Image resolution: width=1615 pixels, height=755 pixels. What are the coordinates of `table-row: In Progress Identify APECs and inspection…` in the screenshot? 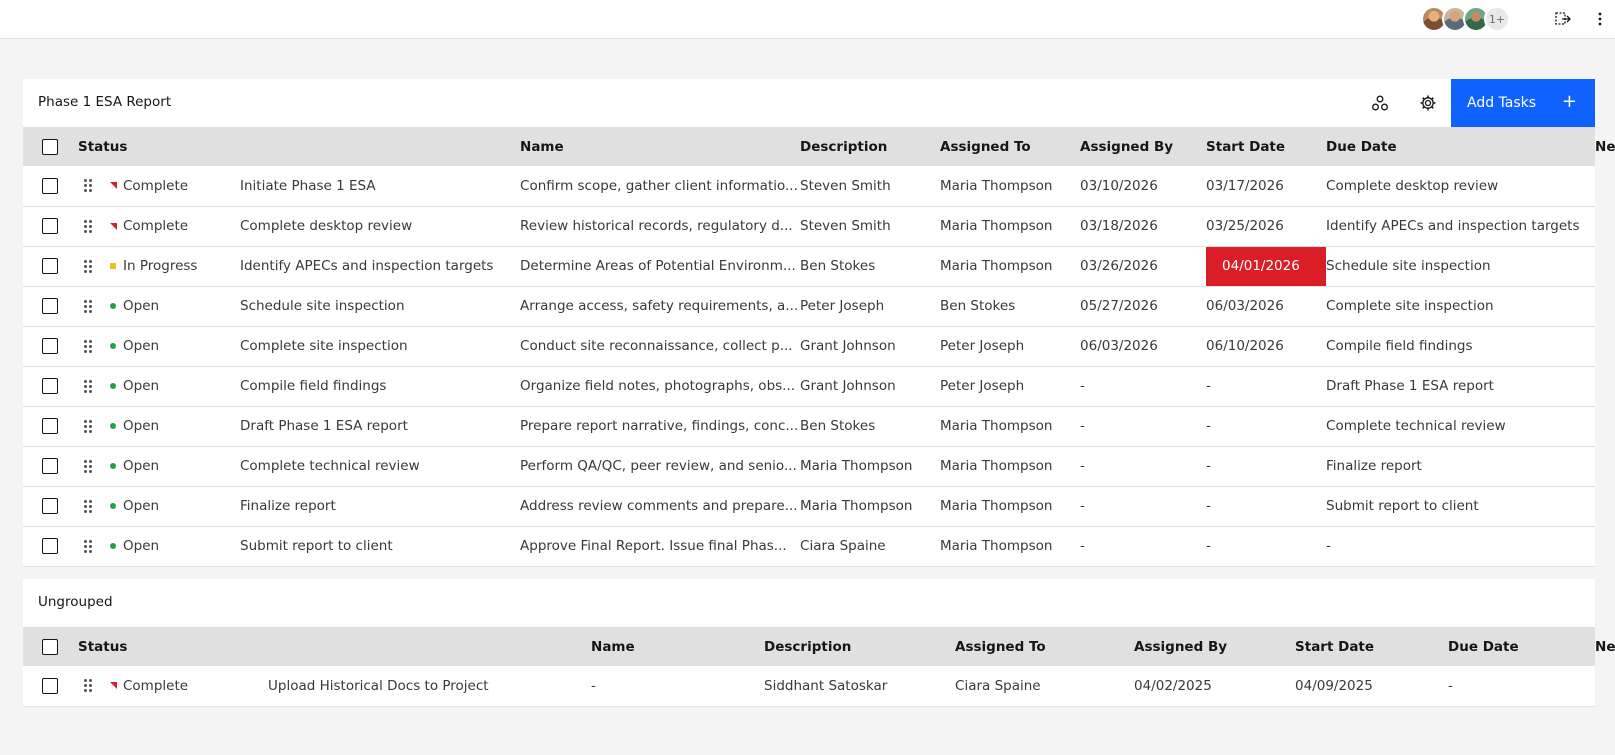 It's located at (809, 266).